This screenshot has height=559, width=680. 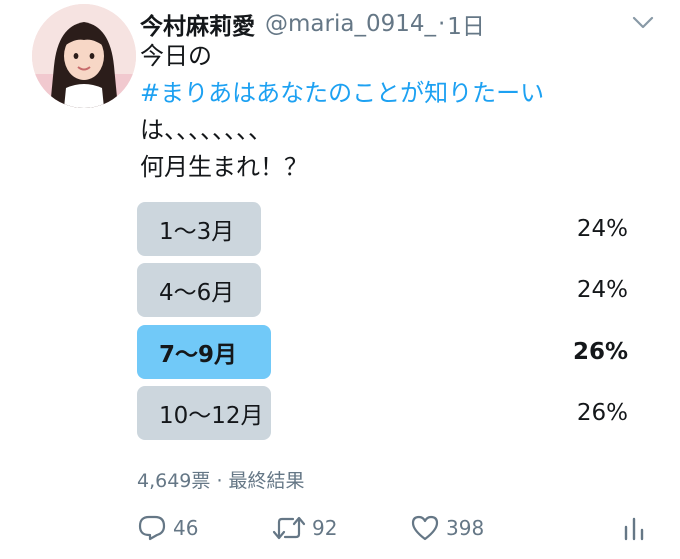 What do you see at coordinates (197, 232) in the screenshot?
I see `poll-option-label: 1〜3月` at bounding box center [197, 232].